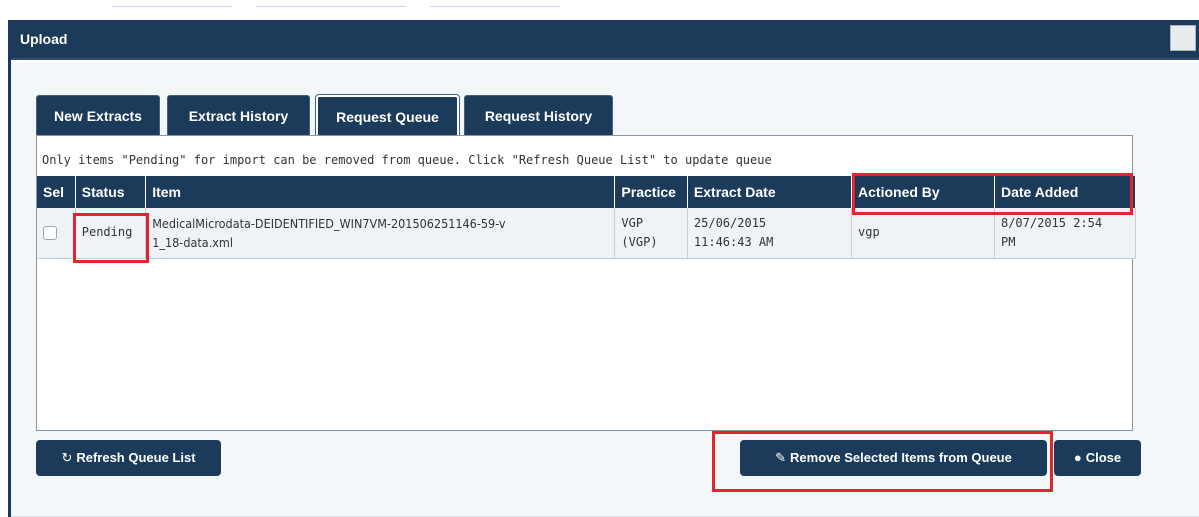 The image size is (1199, 517). What do you see at coordinates (1077, 457) in the screenshot?
I see `circle-icon: ●` at bounding box center [1077, 457].